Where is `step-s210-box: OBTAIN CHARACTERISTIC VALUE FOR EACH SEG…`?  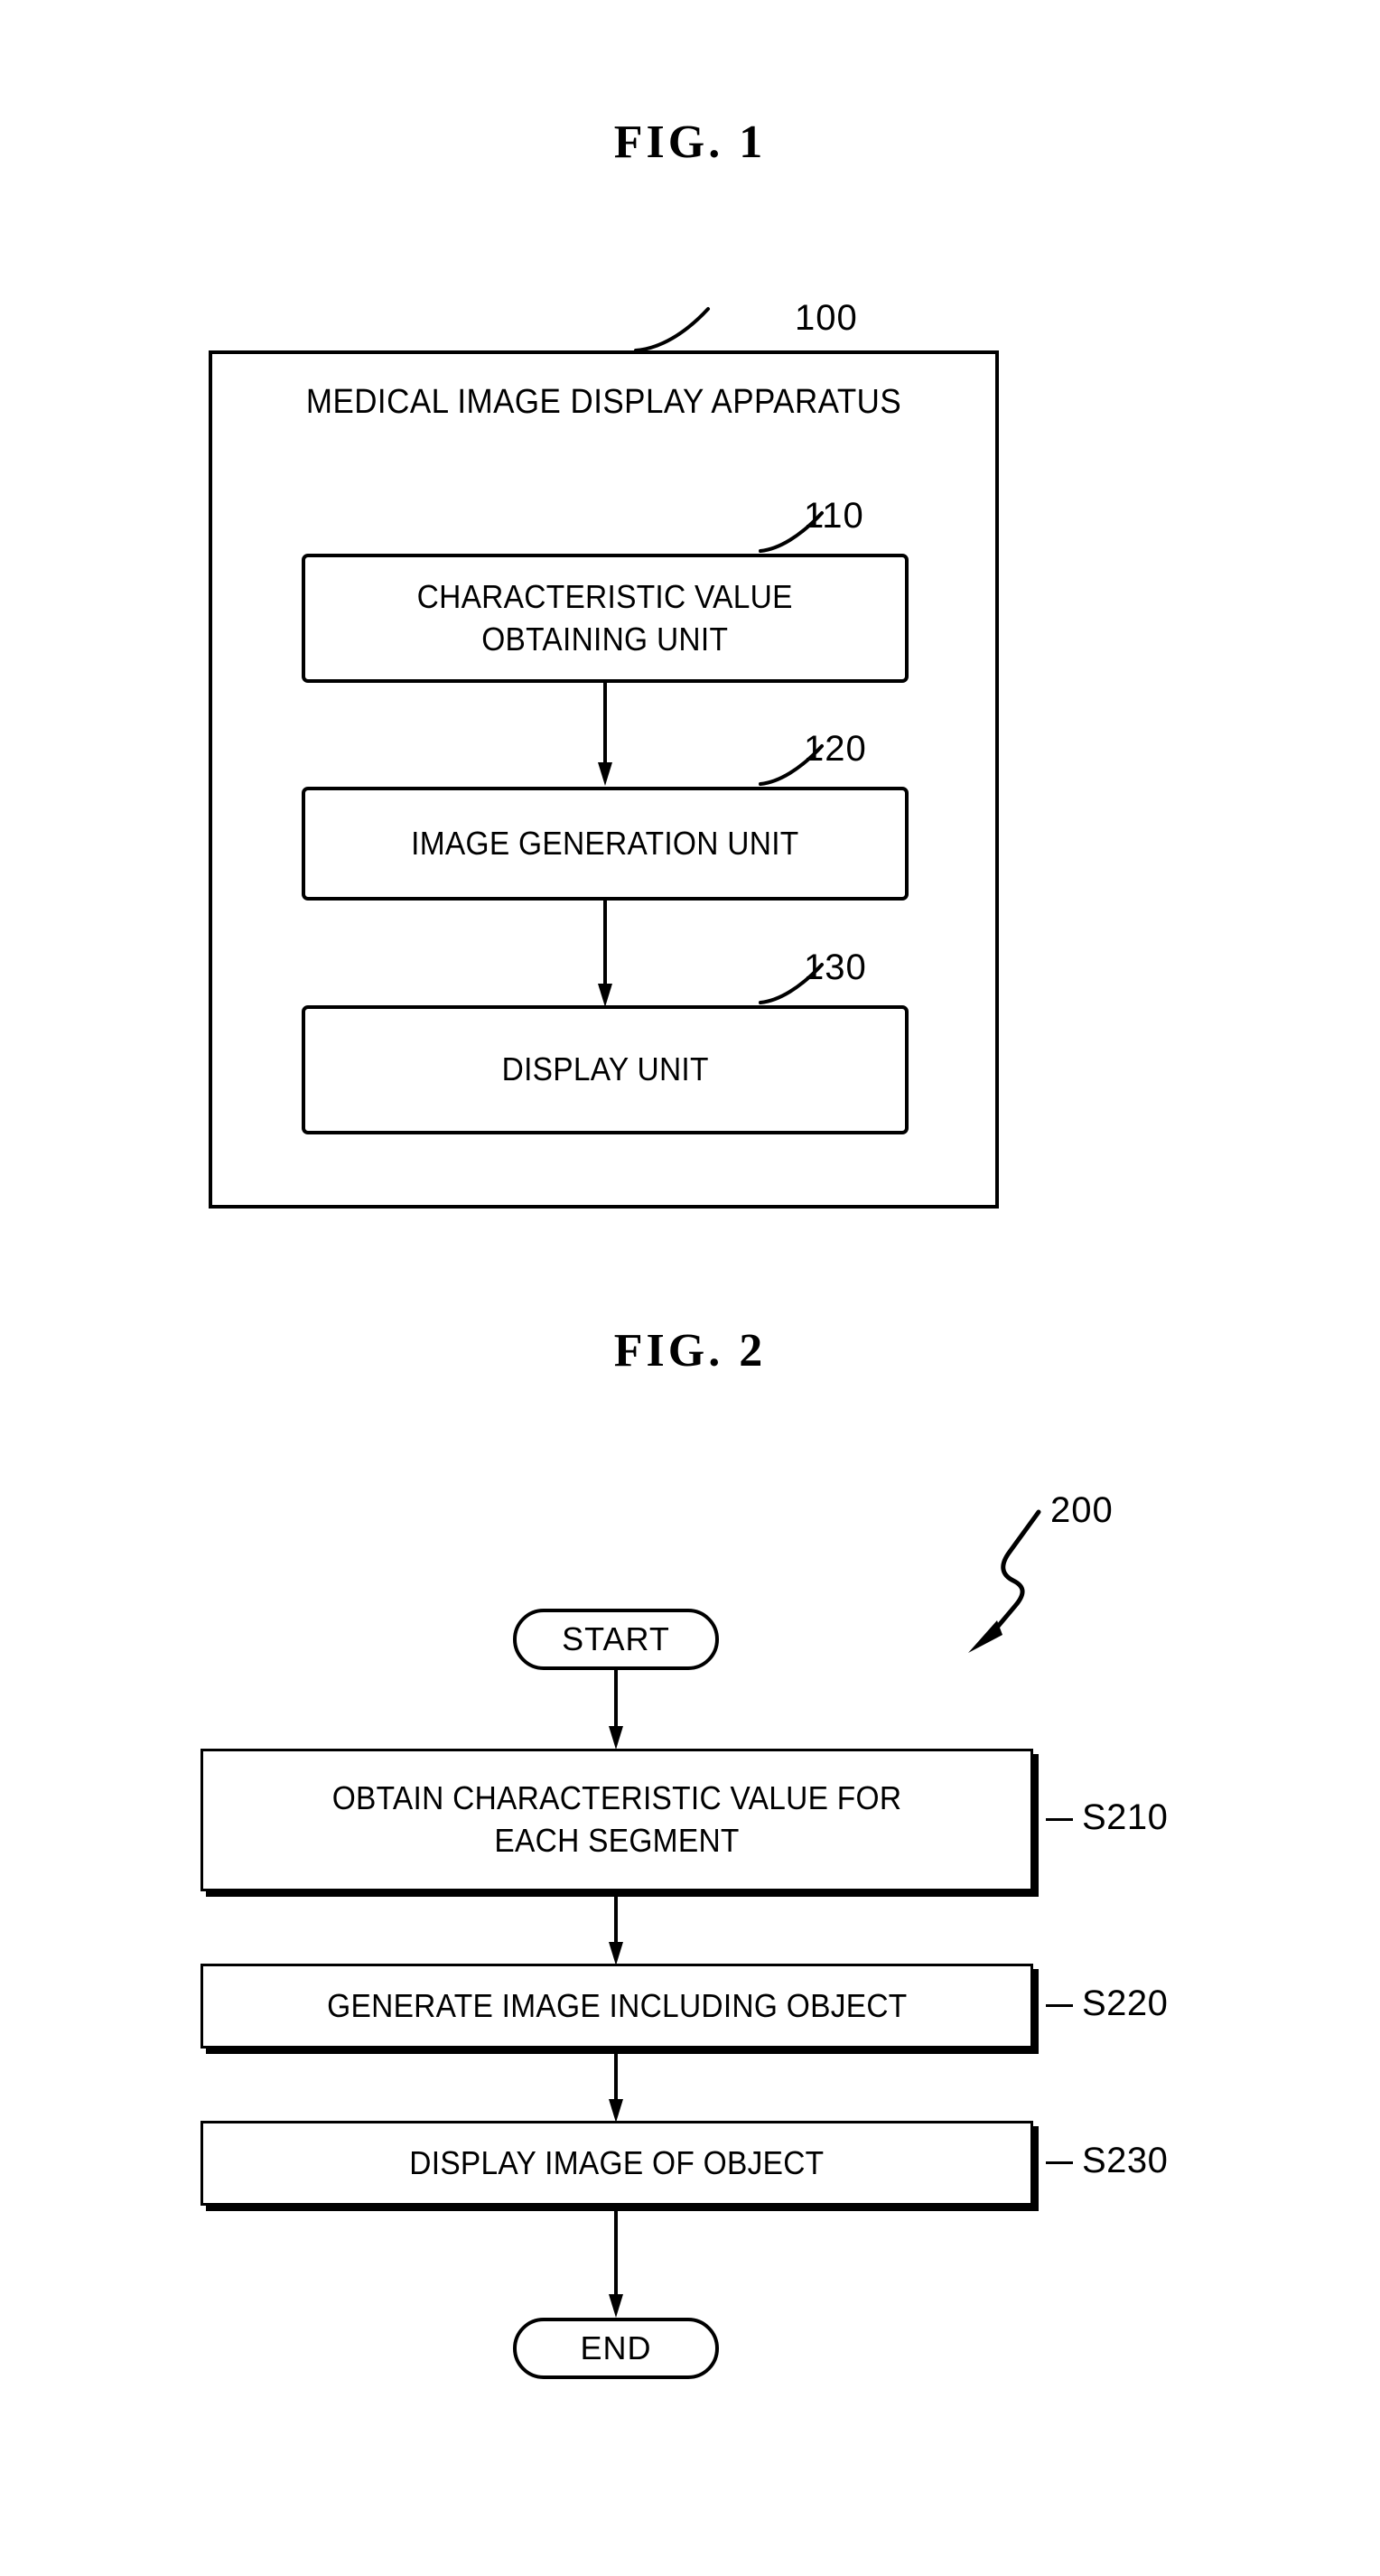 step-s210-box: OBTAIN CHARACTERISTIC VALUE FOR EACH SEG… is located at coordinates (616, 1820).